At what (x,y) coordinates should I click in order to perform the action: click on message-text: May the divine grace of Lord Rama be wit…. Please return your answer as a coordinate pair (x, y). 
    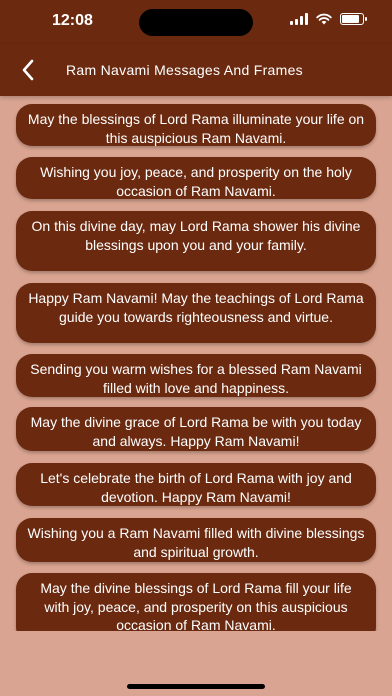
    Looking at the image, I should click on (196, 431).